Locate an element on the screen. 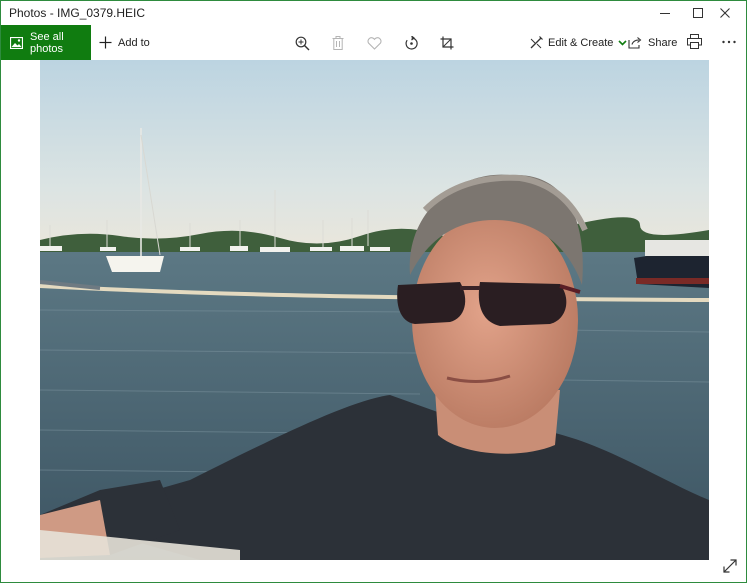 The image size is (747, 583). favorite-button is located at coordinates (374, 43).